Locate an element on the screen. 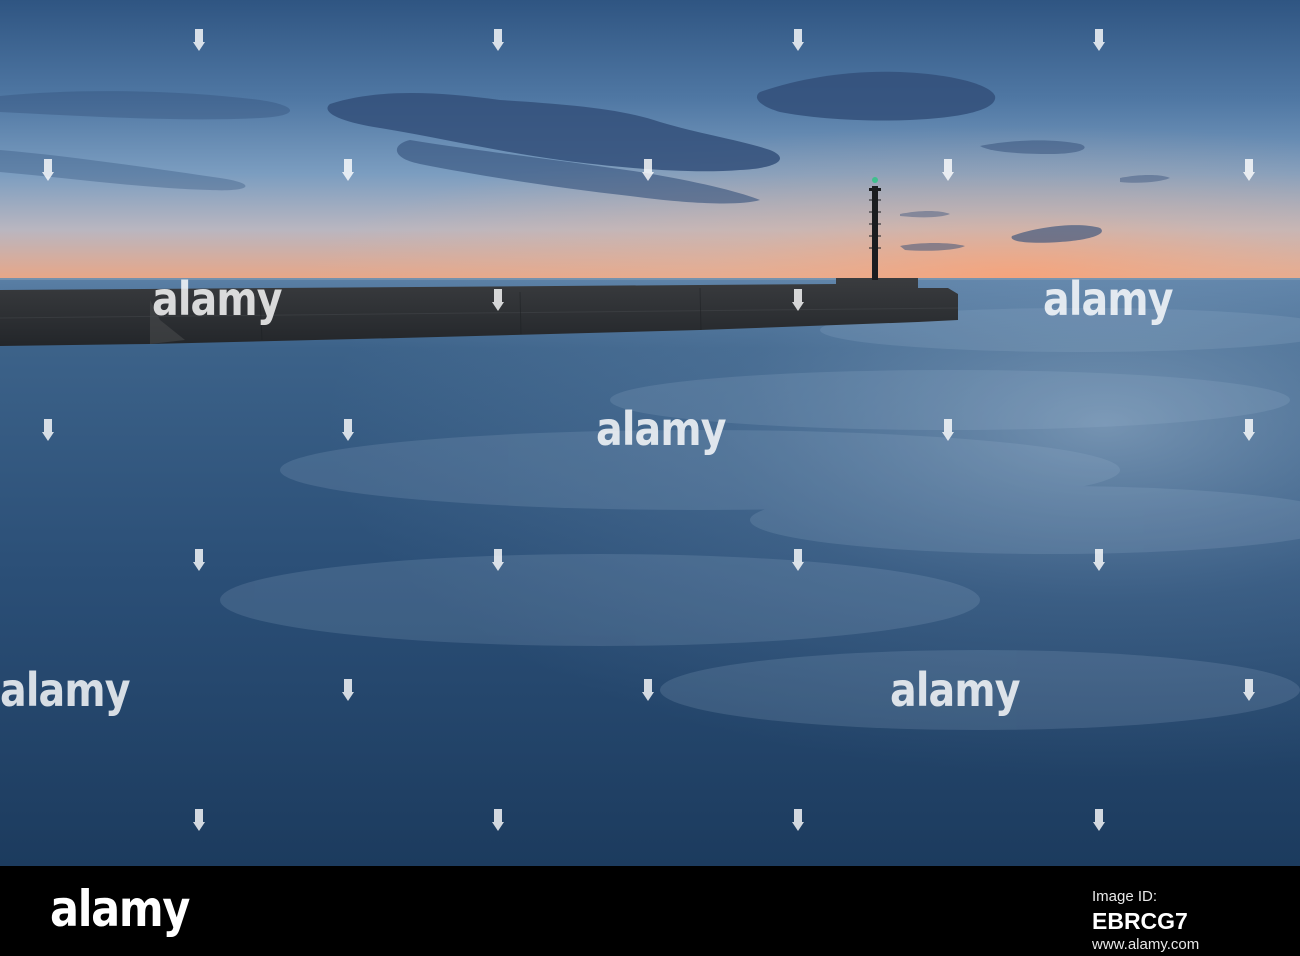  footer-logo: alamy is located at coordinates (120, 909).